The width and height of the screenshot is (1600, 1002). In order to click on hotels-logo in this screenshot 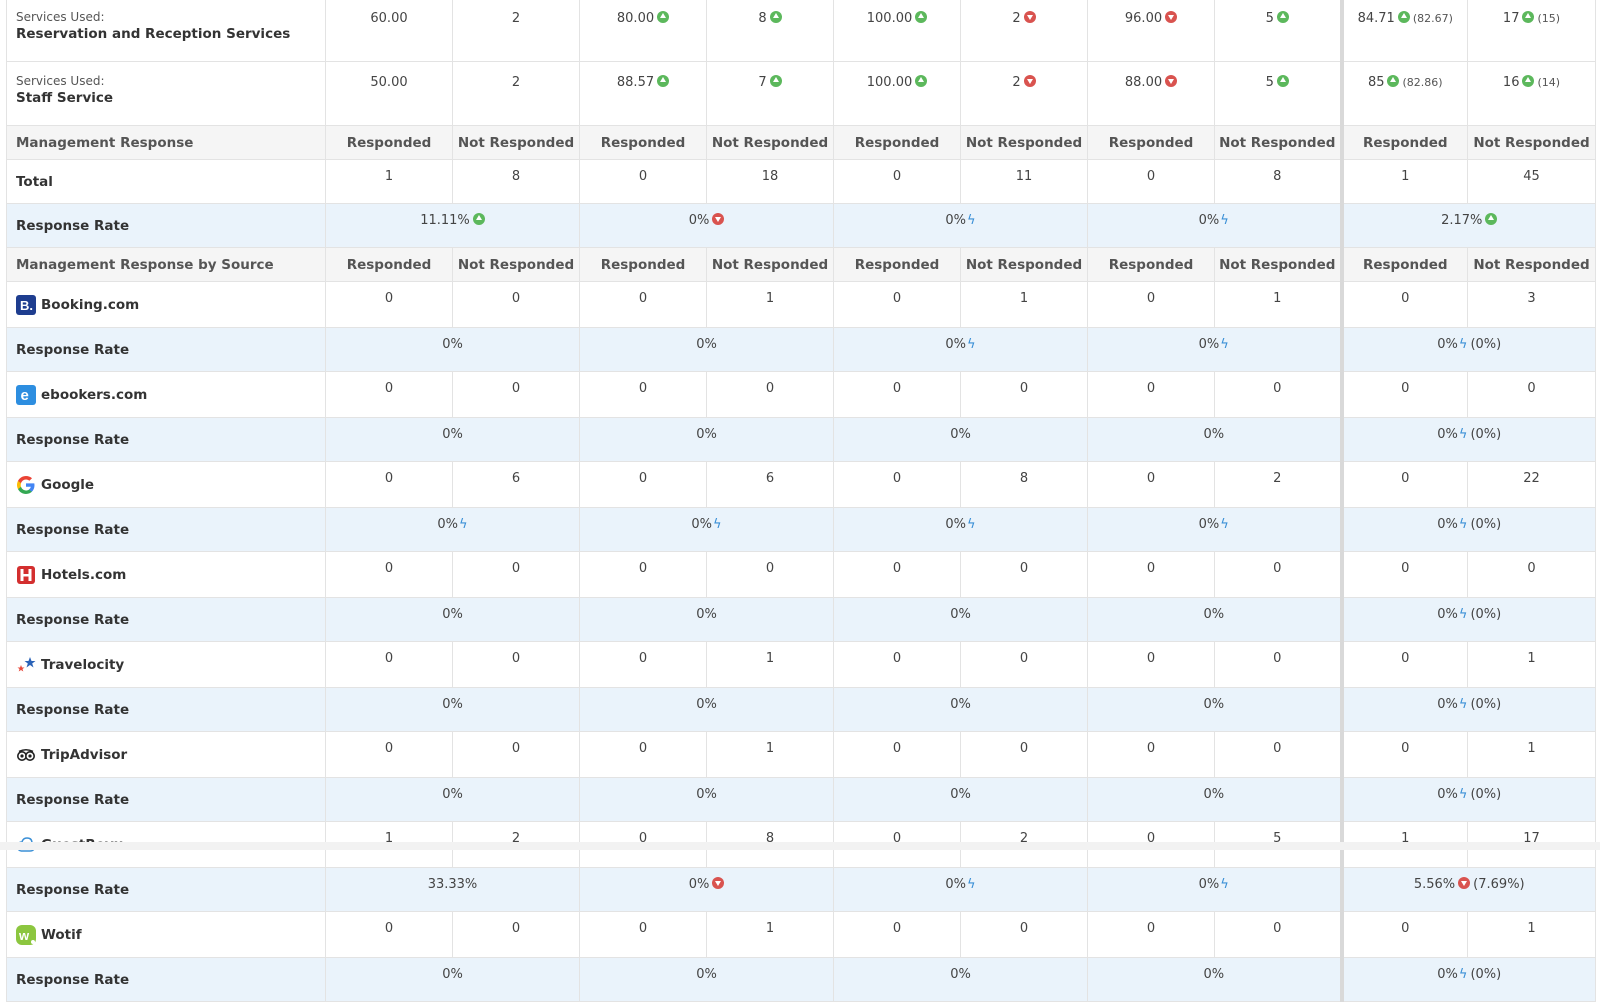, I will do `click(26, 575)`.